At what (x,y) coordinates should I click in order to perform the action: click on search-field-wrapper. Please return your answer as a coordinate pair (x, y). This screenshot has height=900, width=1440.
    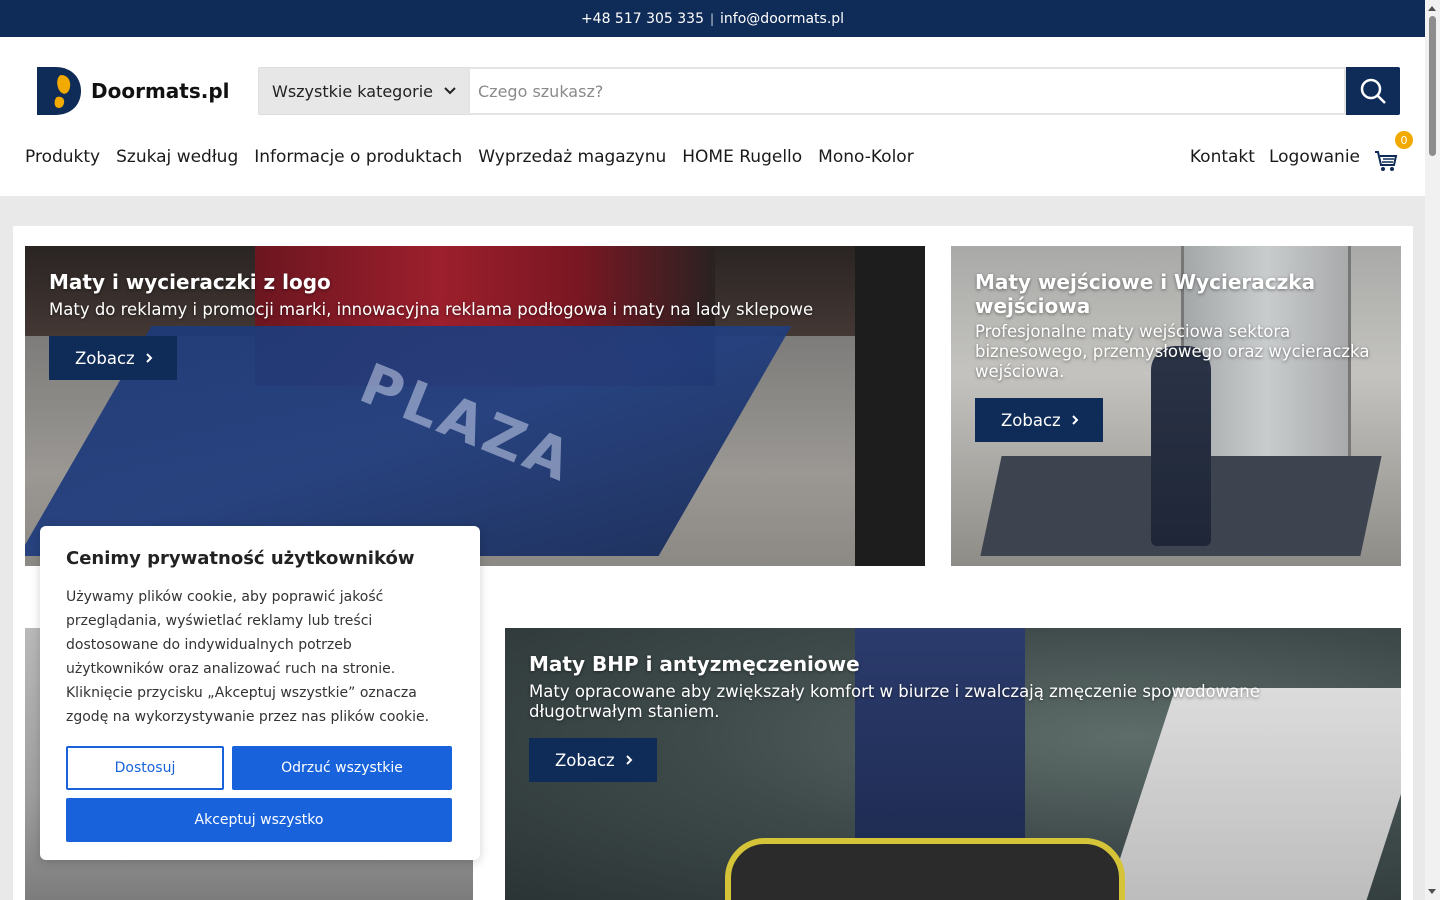
    Looking at the image, I should click on (907, 91).